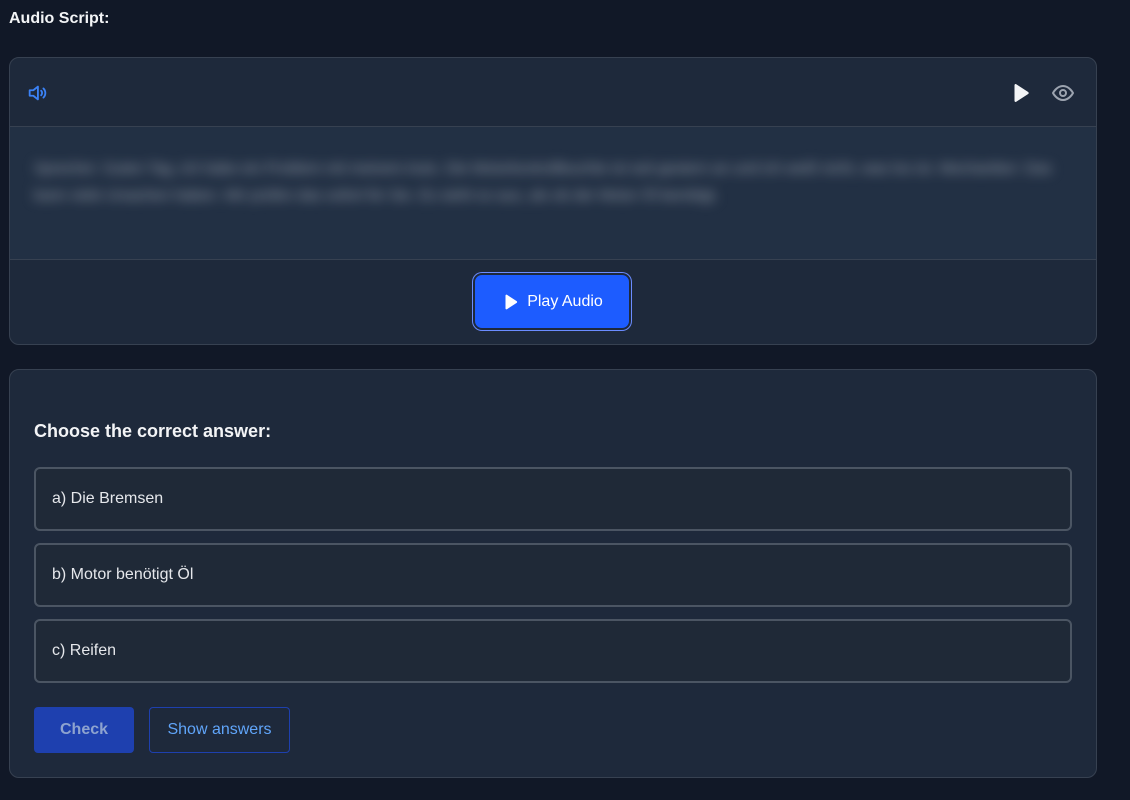  Describe the element at coordinates (84, 650) in the screenshot. I see `answer-option-label: c) Reifen` at that location.